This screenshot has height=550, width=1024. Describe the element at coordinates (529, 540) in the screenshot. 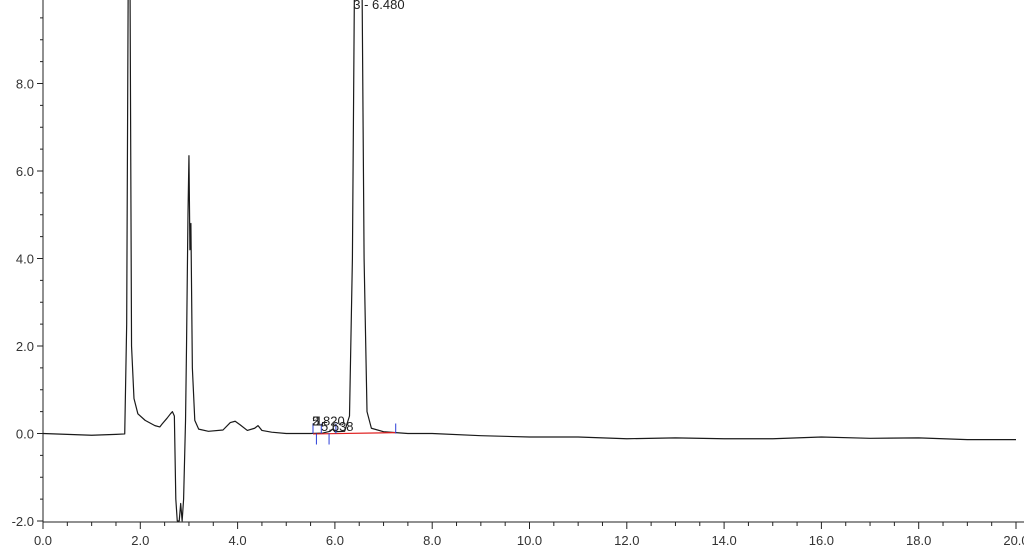

I see `x-tick-label: 10.0` at that location.